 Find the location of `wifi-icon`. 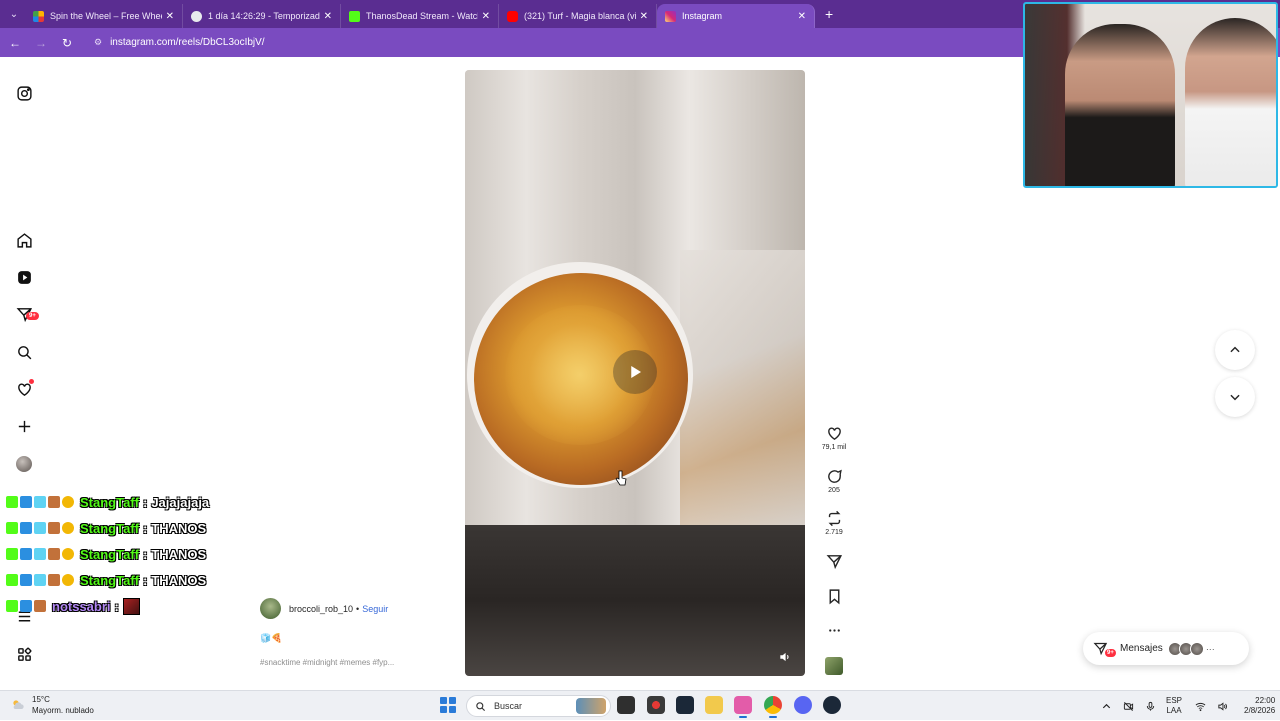

wifi-icon is located at coordinates (1200, 706).